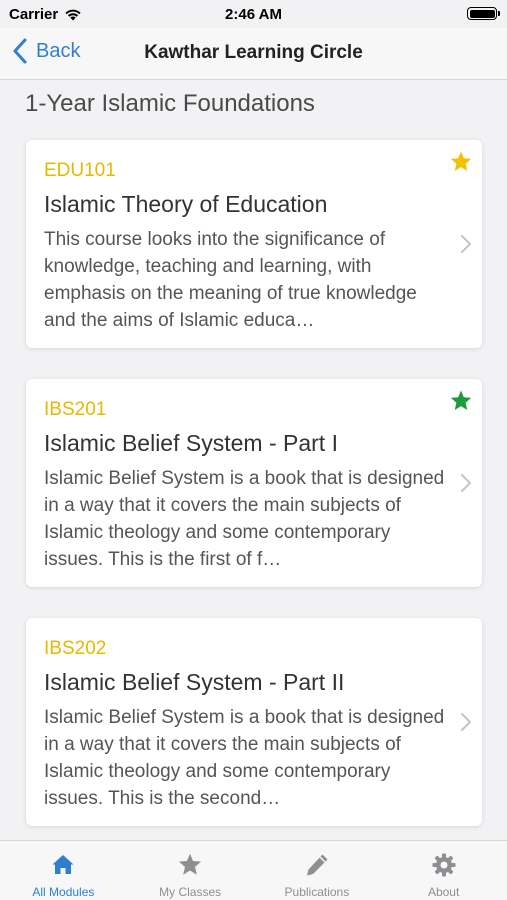 This screenshot has height=900, width=507. Describe the element at coordinates (75, 648) in the screenshot. I see `course-code: IBS202` at that location.